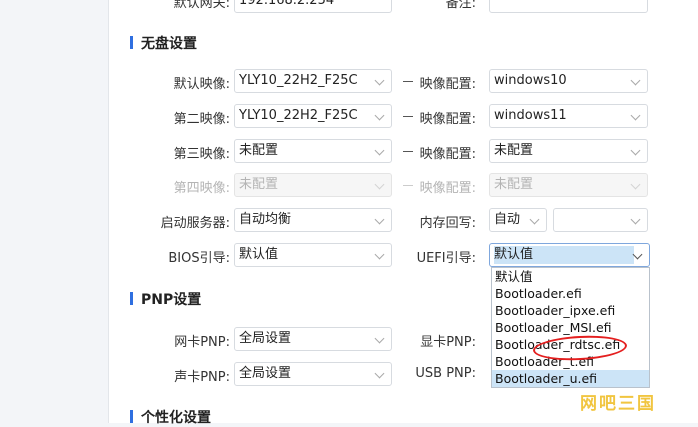  What do you see at coordinates (259, 254) in the screenshot?
I see `bios-boot-value: 默认值` at bounding box center [259, 254].